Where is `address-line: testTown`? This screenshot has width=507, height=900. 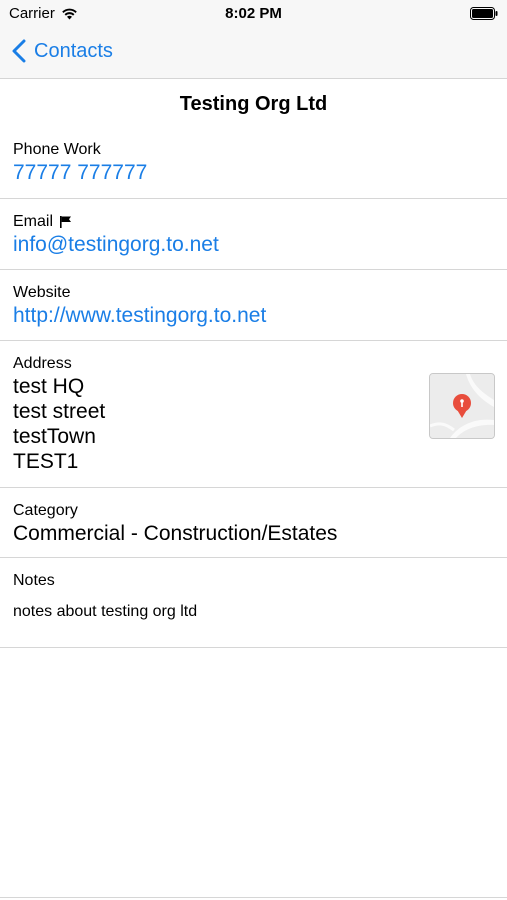 address-line: testTown is located at coordinates (54, 436).